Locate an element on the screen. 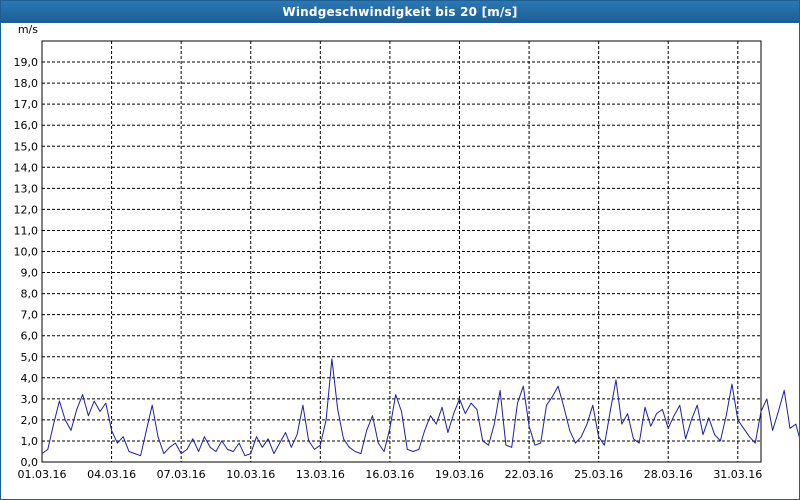 The image size is (800, 500). y-tick-label: 10,0 is located at coordinates (26, 252).